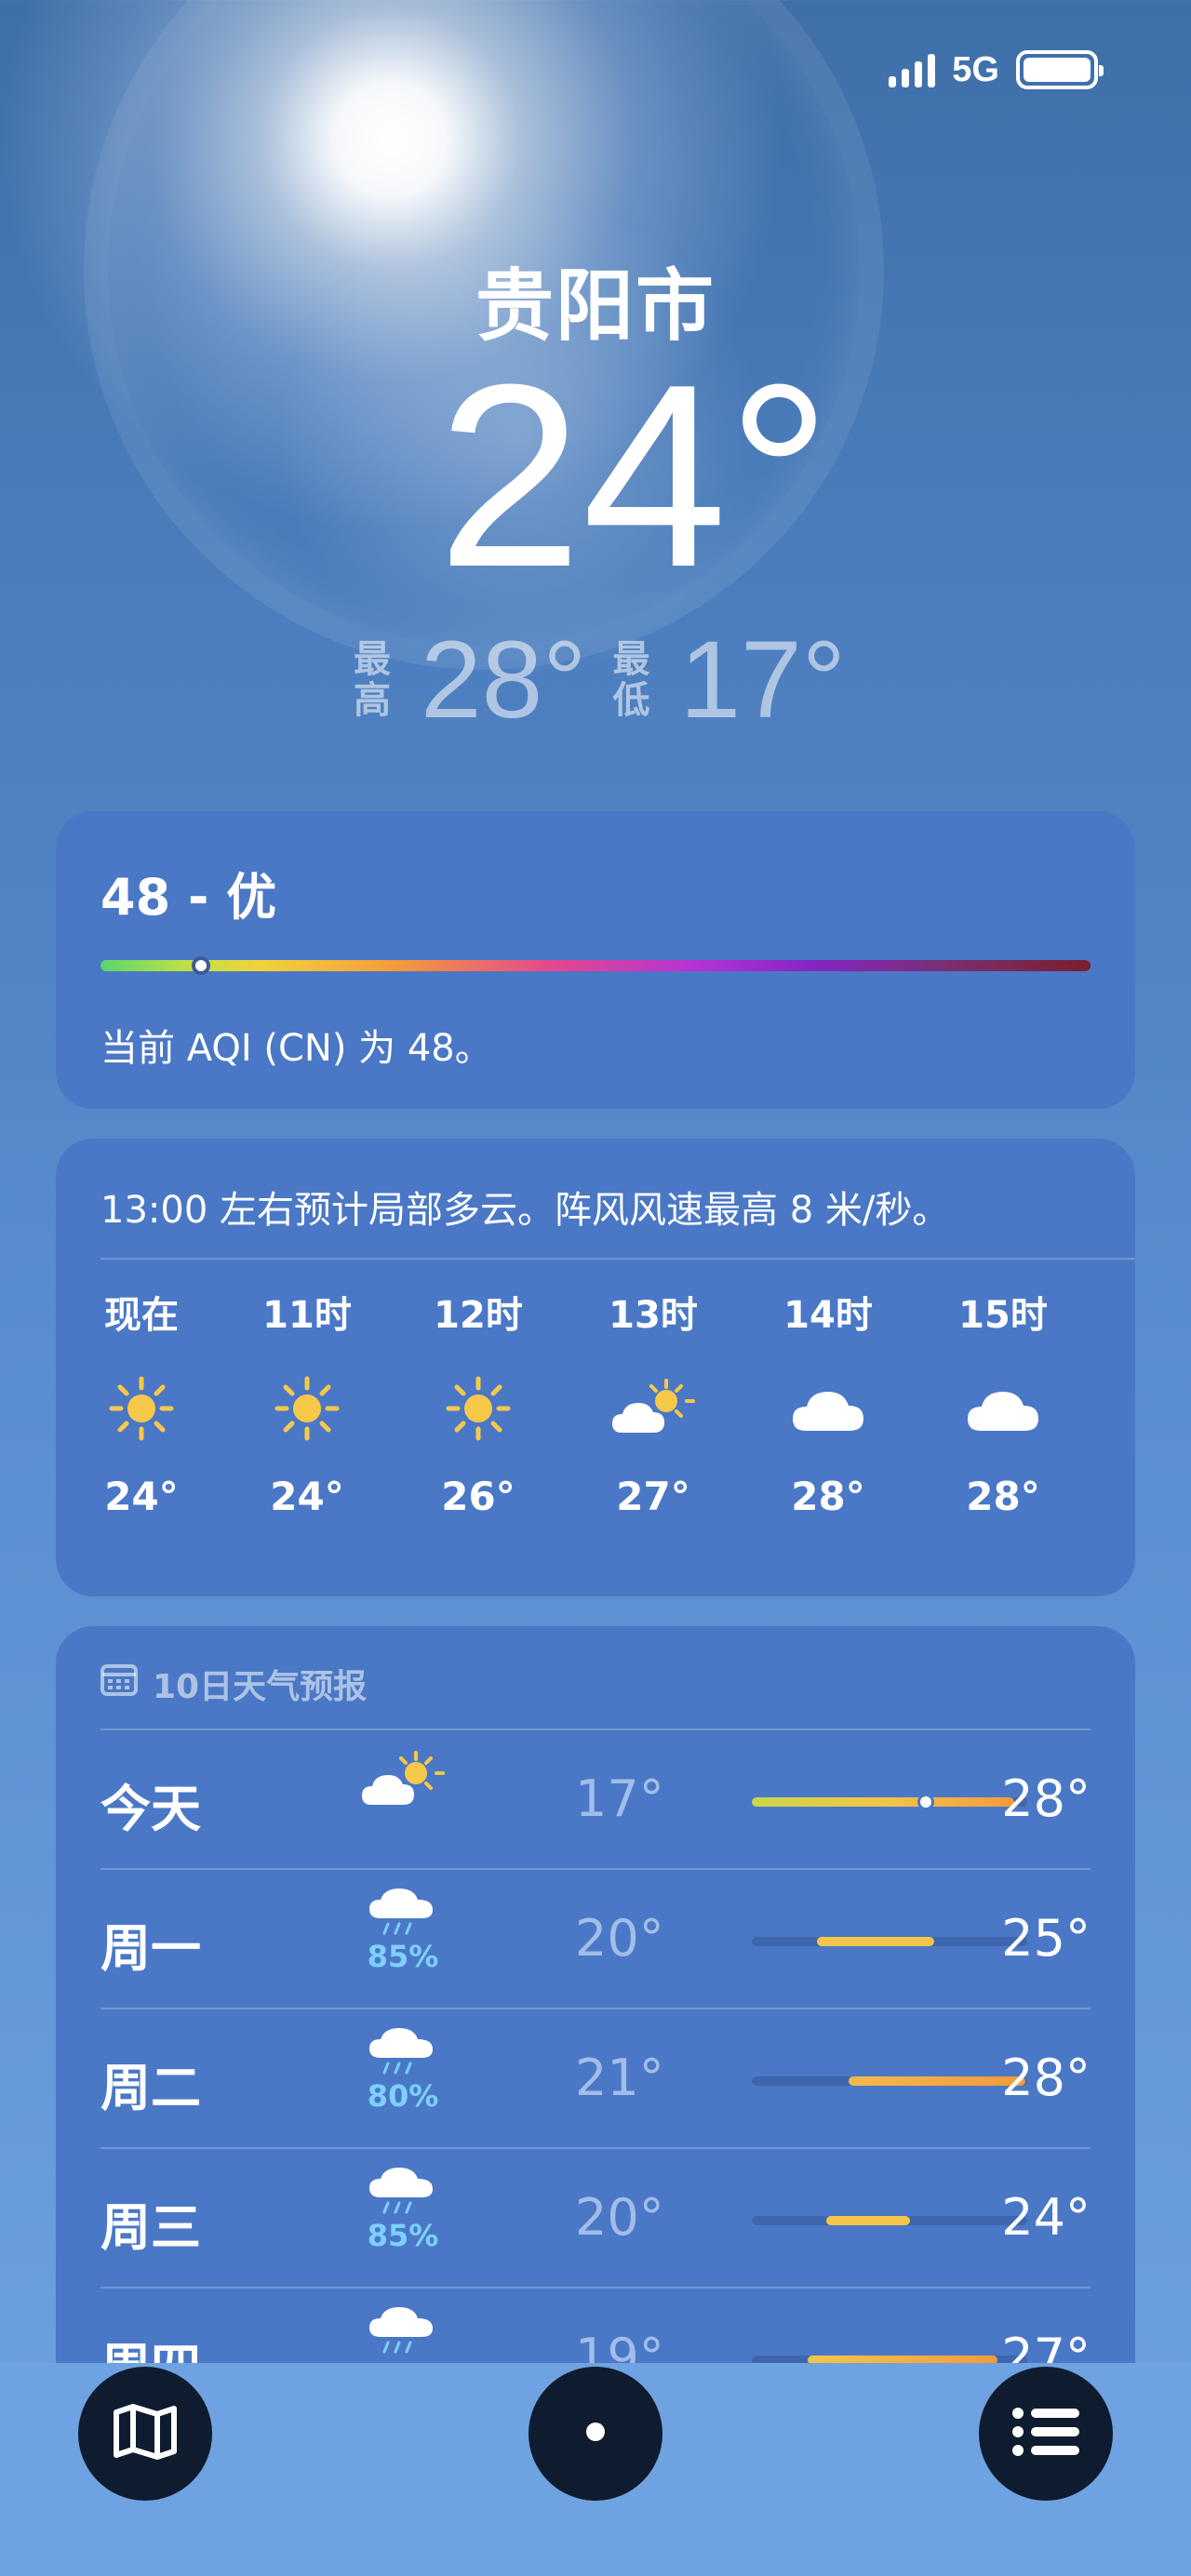  I want to click on hour-time: 15时, so click(1003, 1315).